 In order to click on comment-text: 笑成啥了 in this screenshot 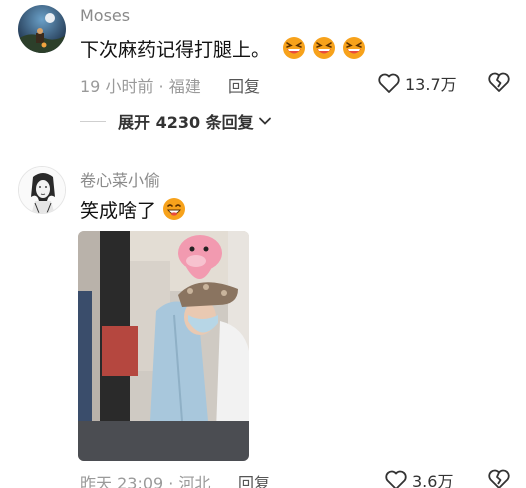, I will do `click(133, 209)`.